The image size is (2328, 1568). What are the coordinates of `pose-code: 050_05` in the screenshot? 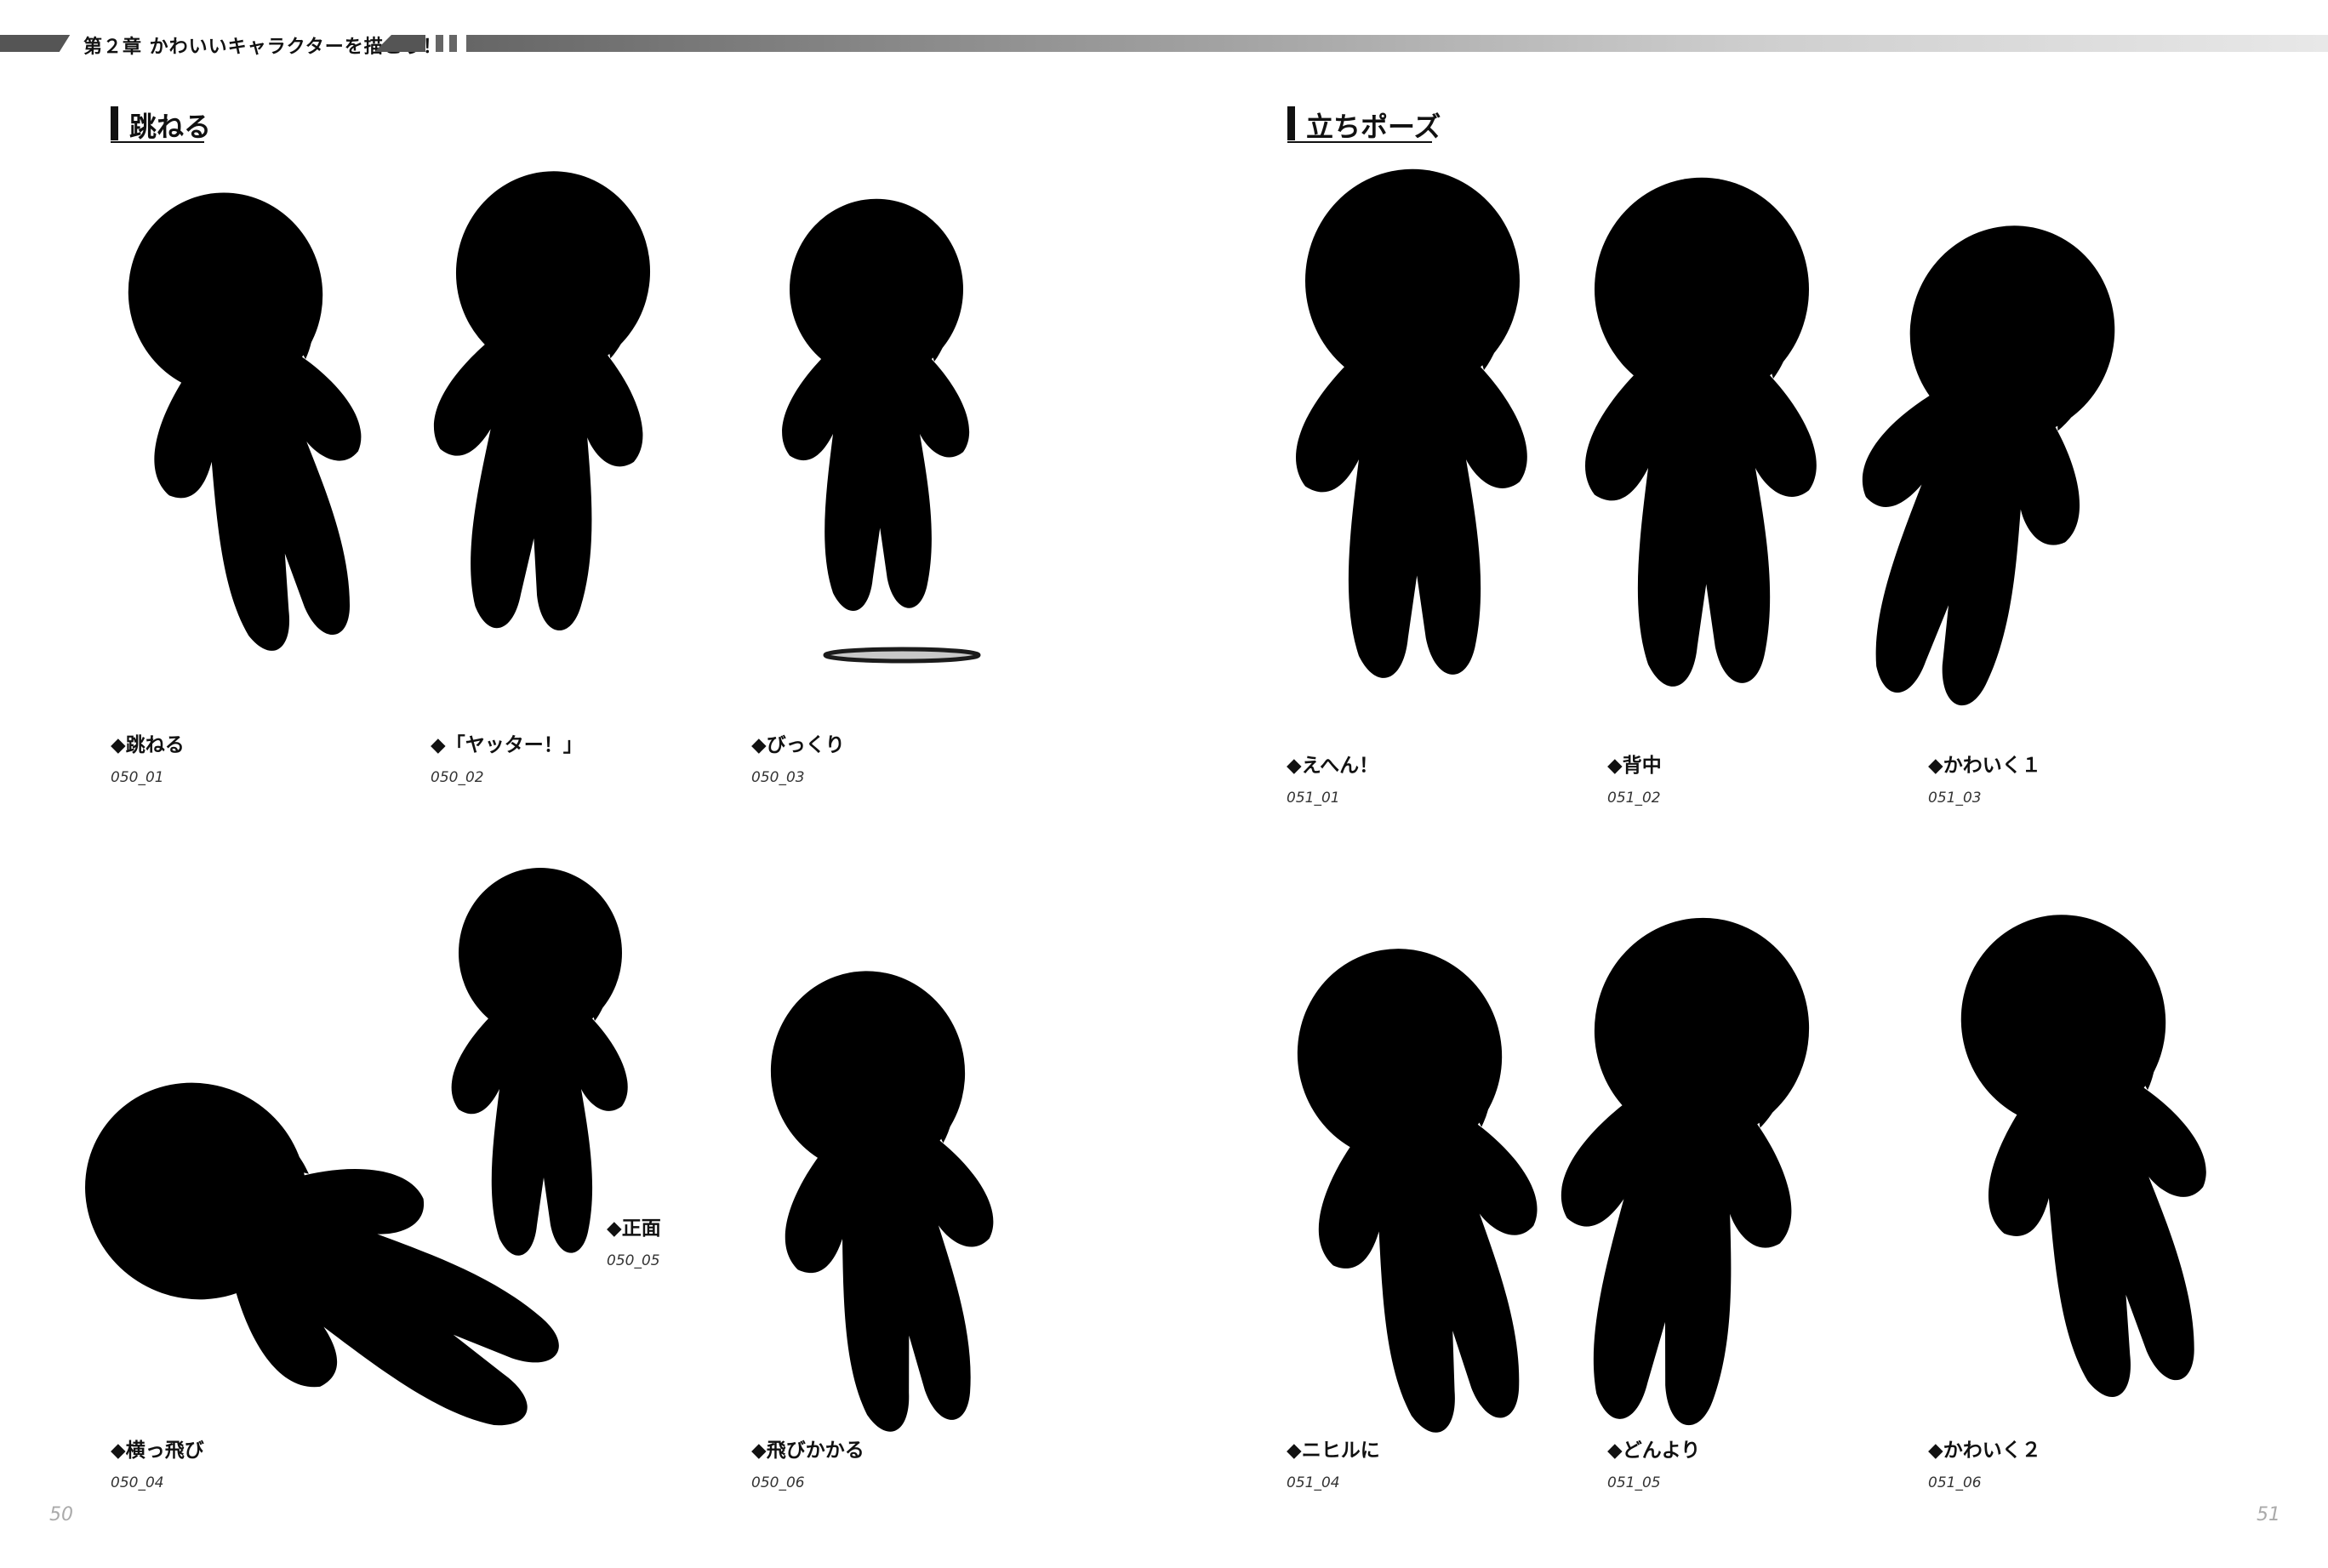 It's located at (633, 1260).